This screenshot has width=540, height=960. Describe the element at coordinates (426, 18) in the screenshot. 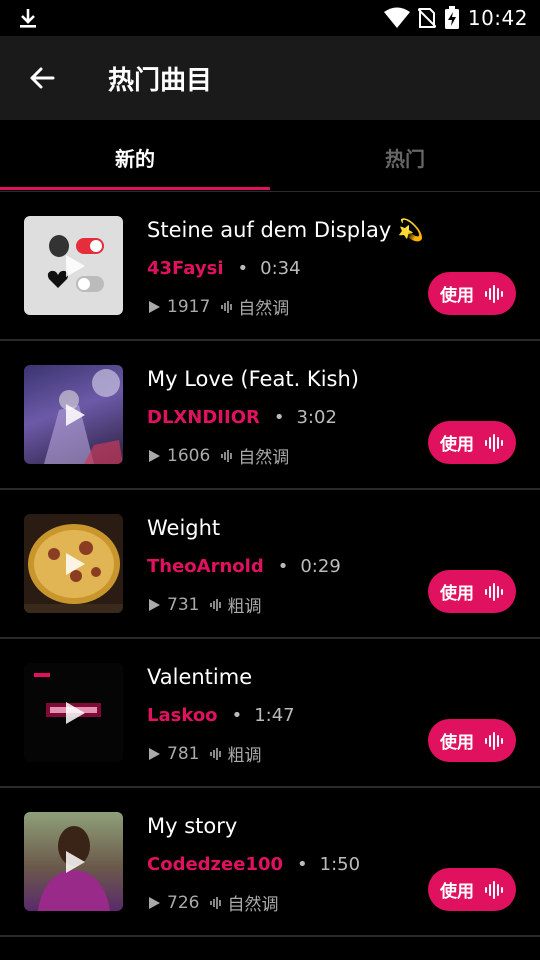

I see `no-sim-icon` at that location.